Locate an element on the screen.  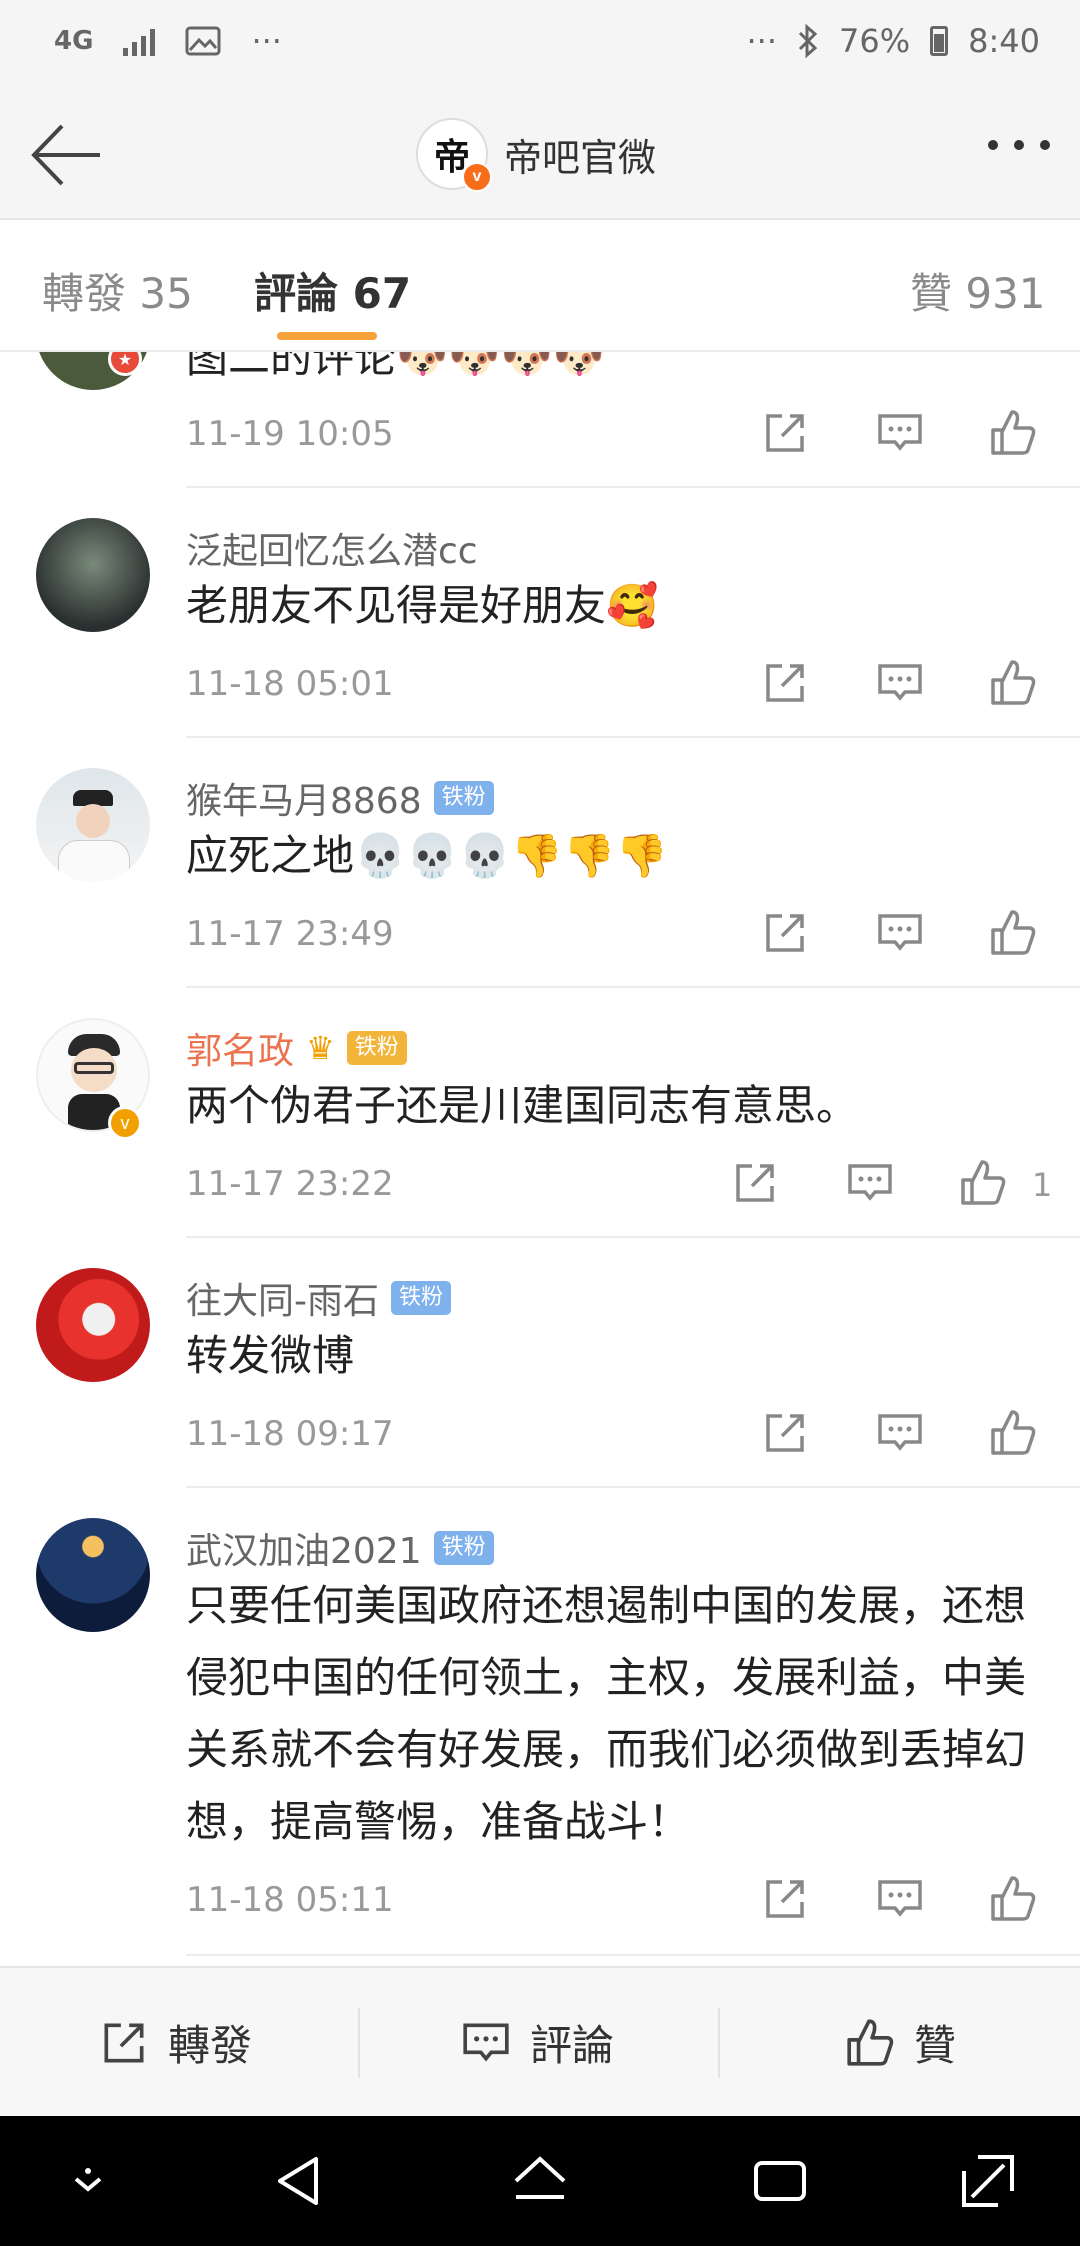
comment-item: 猴年马月8868 铁粉 应死之地💀💀💀👎👎👎 11-17 23:49 is located at coordinates (540, 863).